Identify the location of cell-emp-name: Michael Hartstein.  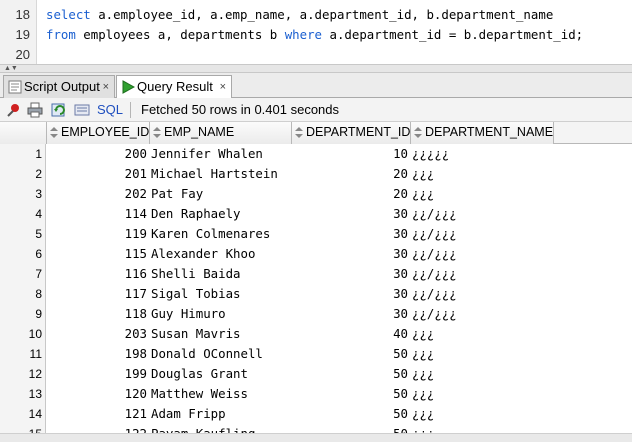
(221, 174).